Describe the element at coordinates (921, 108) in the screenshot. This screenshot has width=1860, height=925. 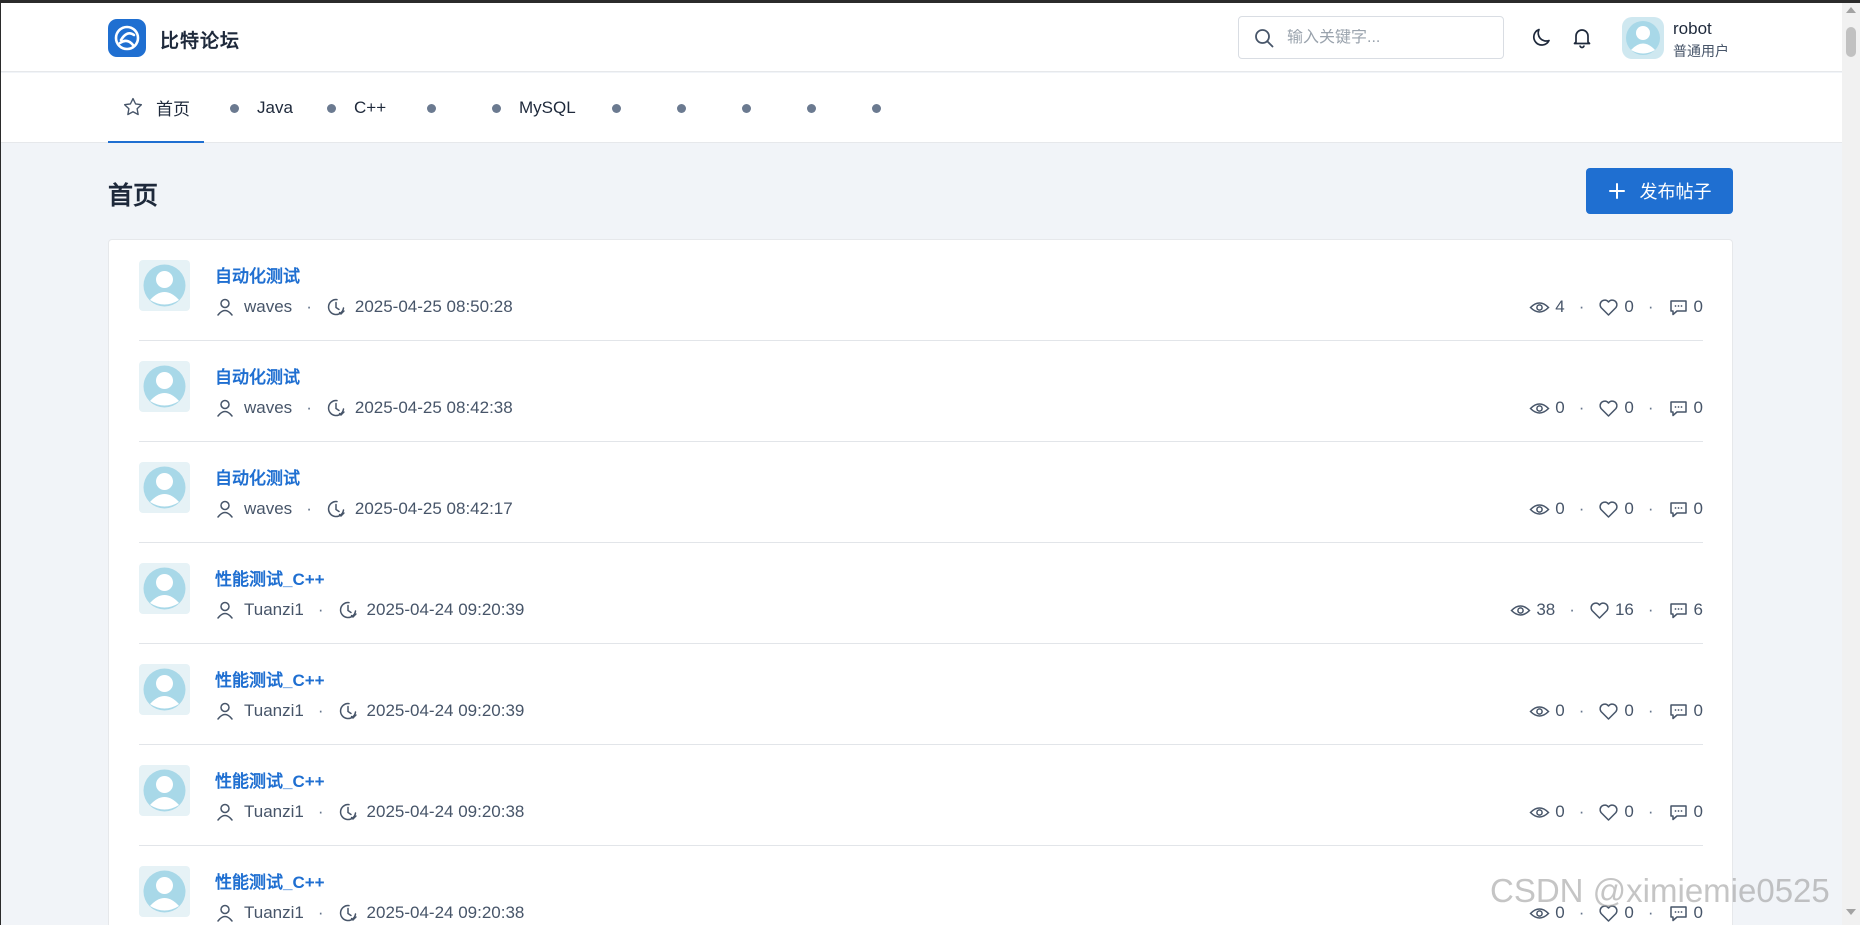
I see `category-nav: 首页 Java C++ MySQL` at that location.